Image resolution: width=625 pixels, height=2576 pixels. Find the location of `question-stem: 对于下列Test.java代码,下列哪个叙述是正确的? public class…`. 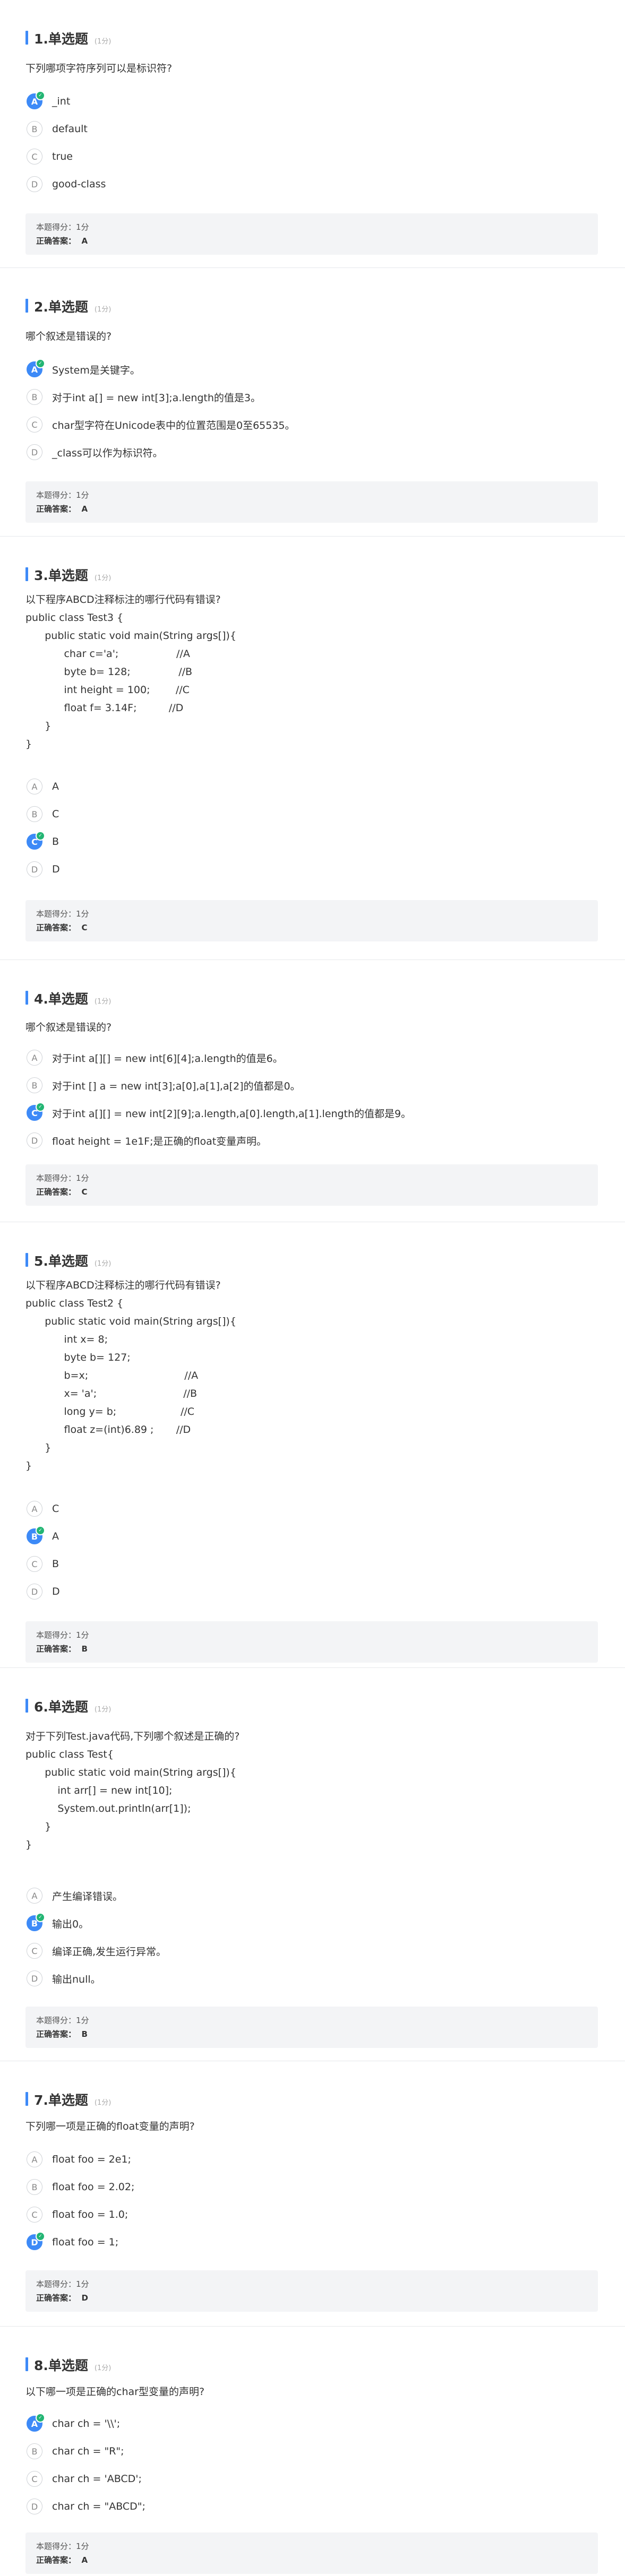

question-stem: 对于下列Test.java代码,下列哪个叙述是正确的? public class… is located at coordinates (132, 1791).